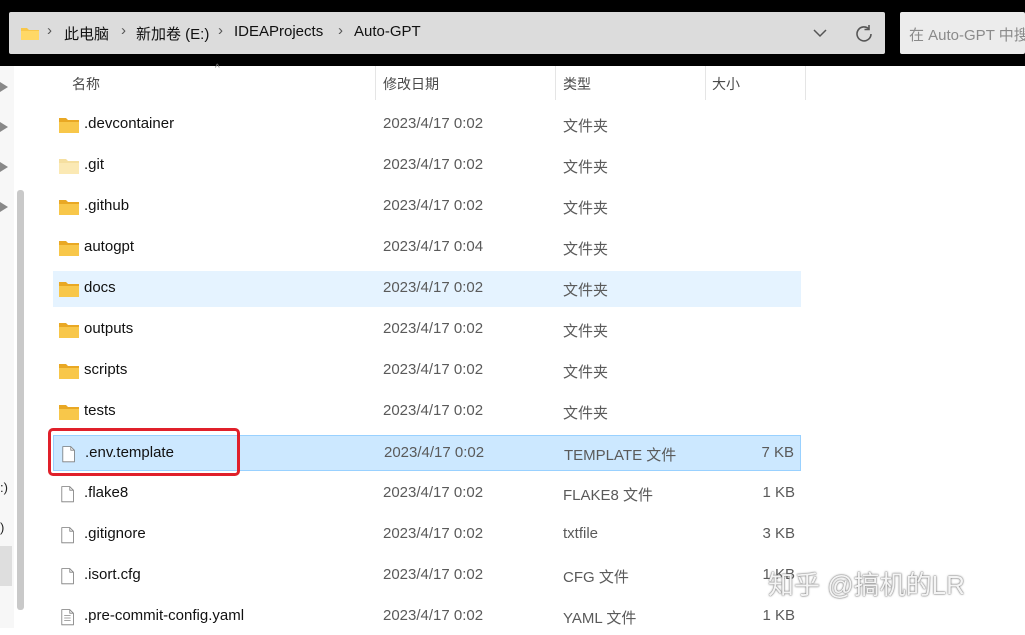  I want to click on file-type: TEMPLATE 文件, so click(620, 455).